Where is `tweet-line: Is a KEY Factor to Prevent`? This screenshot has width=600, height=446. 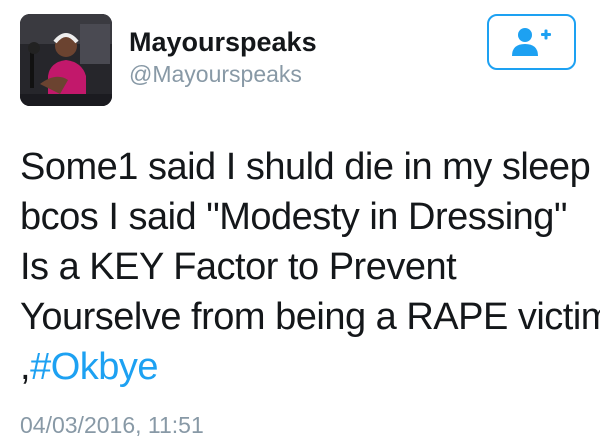
tweet-line: Is a KEY Factor to Prevent is located at coordinates (238, 267).